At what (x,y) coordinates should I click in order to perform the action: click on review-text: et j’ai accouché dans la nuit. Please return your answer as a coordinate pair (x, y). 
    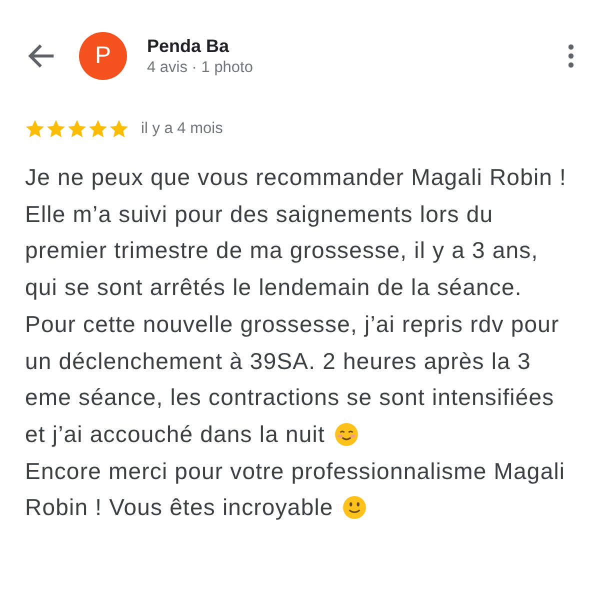
    Looking at the image, I should click on (175, 434).